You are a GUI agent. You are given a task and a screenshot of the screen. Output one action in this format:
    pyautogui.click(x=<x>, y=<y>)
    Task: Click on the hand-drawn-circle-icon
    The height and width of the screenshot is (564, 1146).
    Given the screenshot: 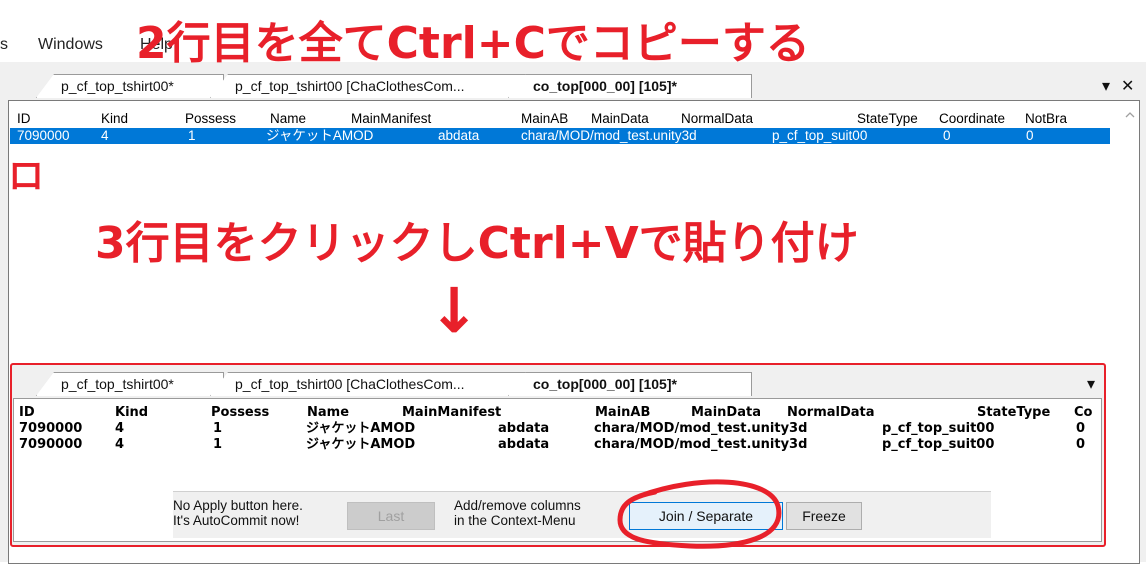 What is the action you would take?
    pyautogui.click(x=699, y=514)
    